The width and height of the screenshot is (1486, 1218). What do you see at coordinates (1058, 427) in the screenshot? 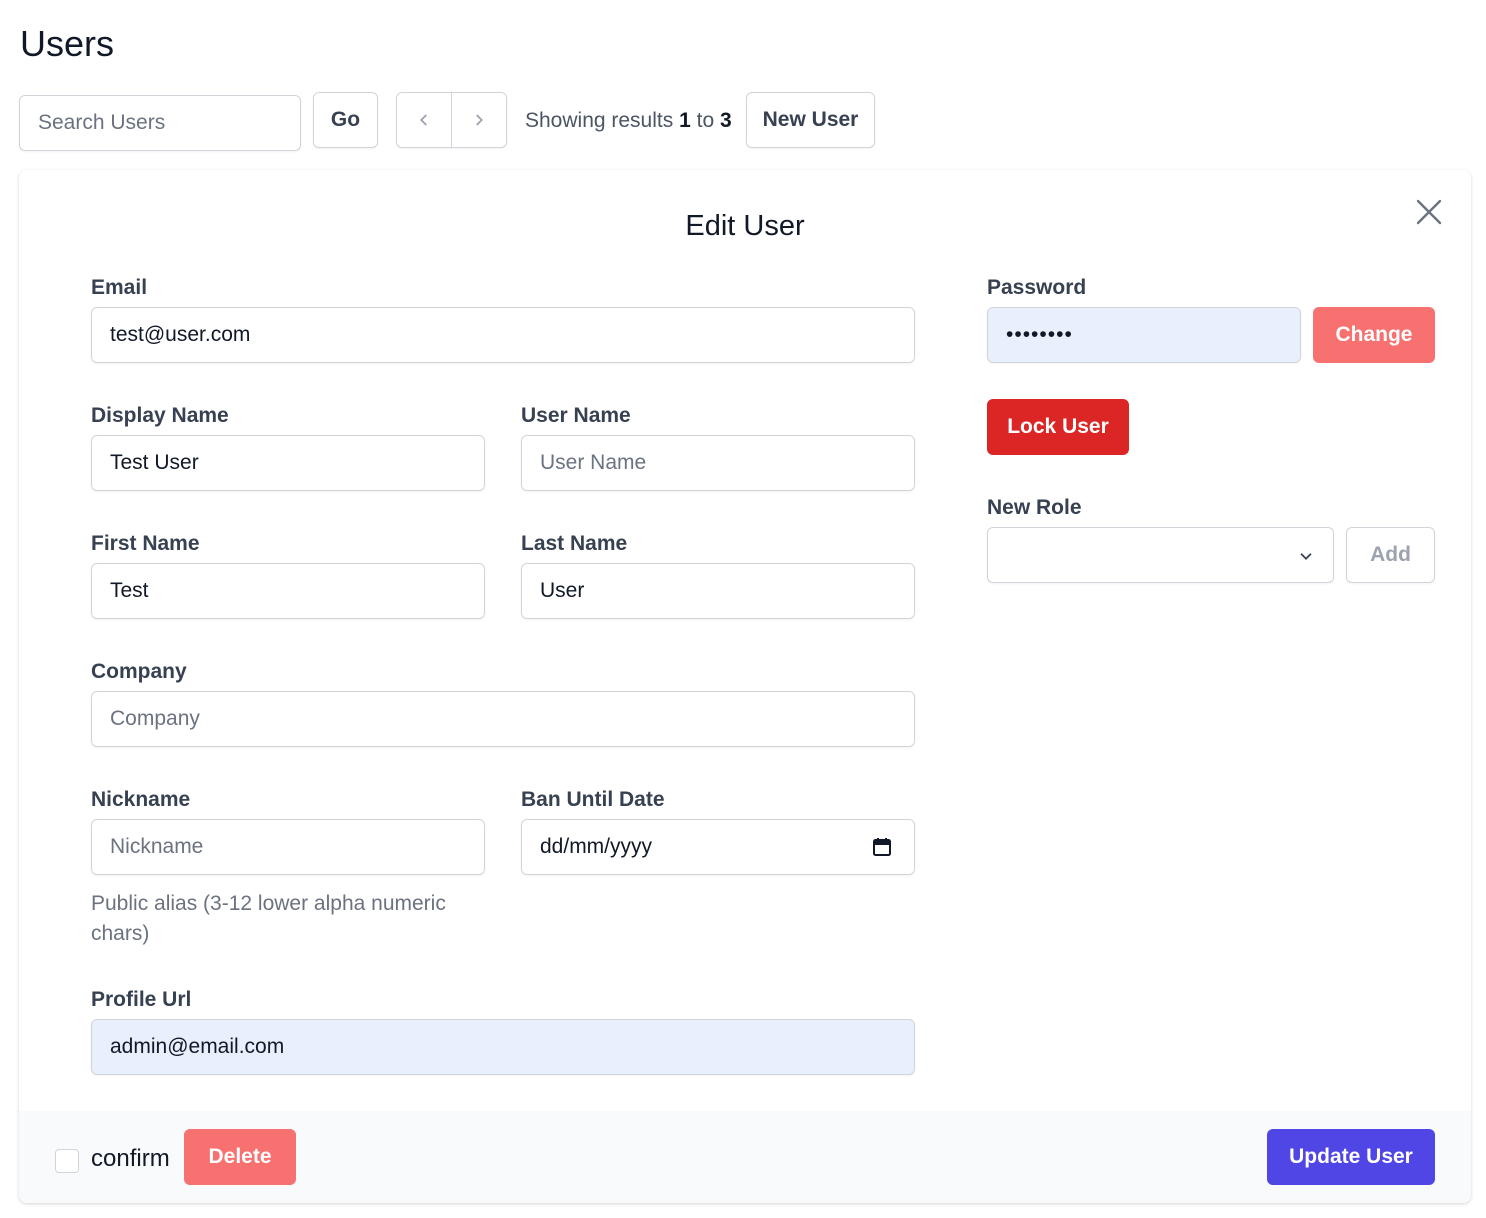
I see `lock-user-button: Lock User` at bounding box center [1058, 427].